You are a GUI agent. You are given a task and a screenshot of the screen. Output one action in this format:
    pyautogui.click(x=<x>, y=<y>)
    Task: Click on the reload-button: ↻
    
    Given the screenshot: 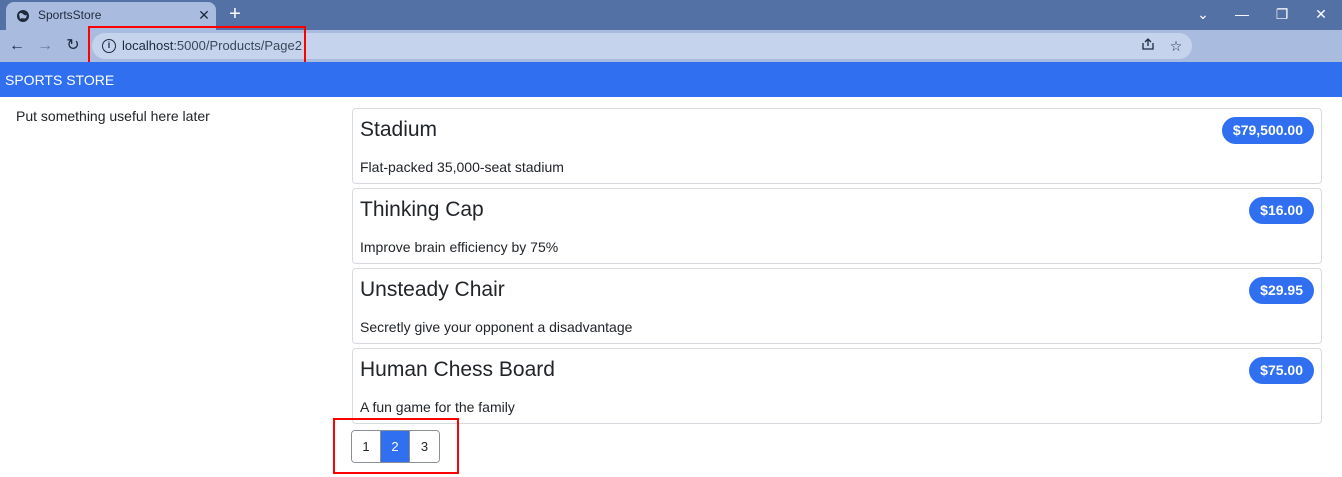 What is the action you would take?
    pyautogui.click(x=73, y=46)
    